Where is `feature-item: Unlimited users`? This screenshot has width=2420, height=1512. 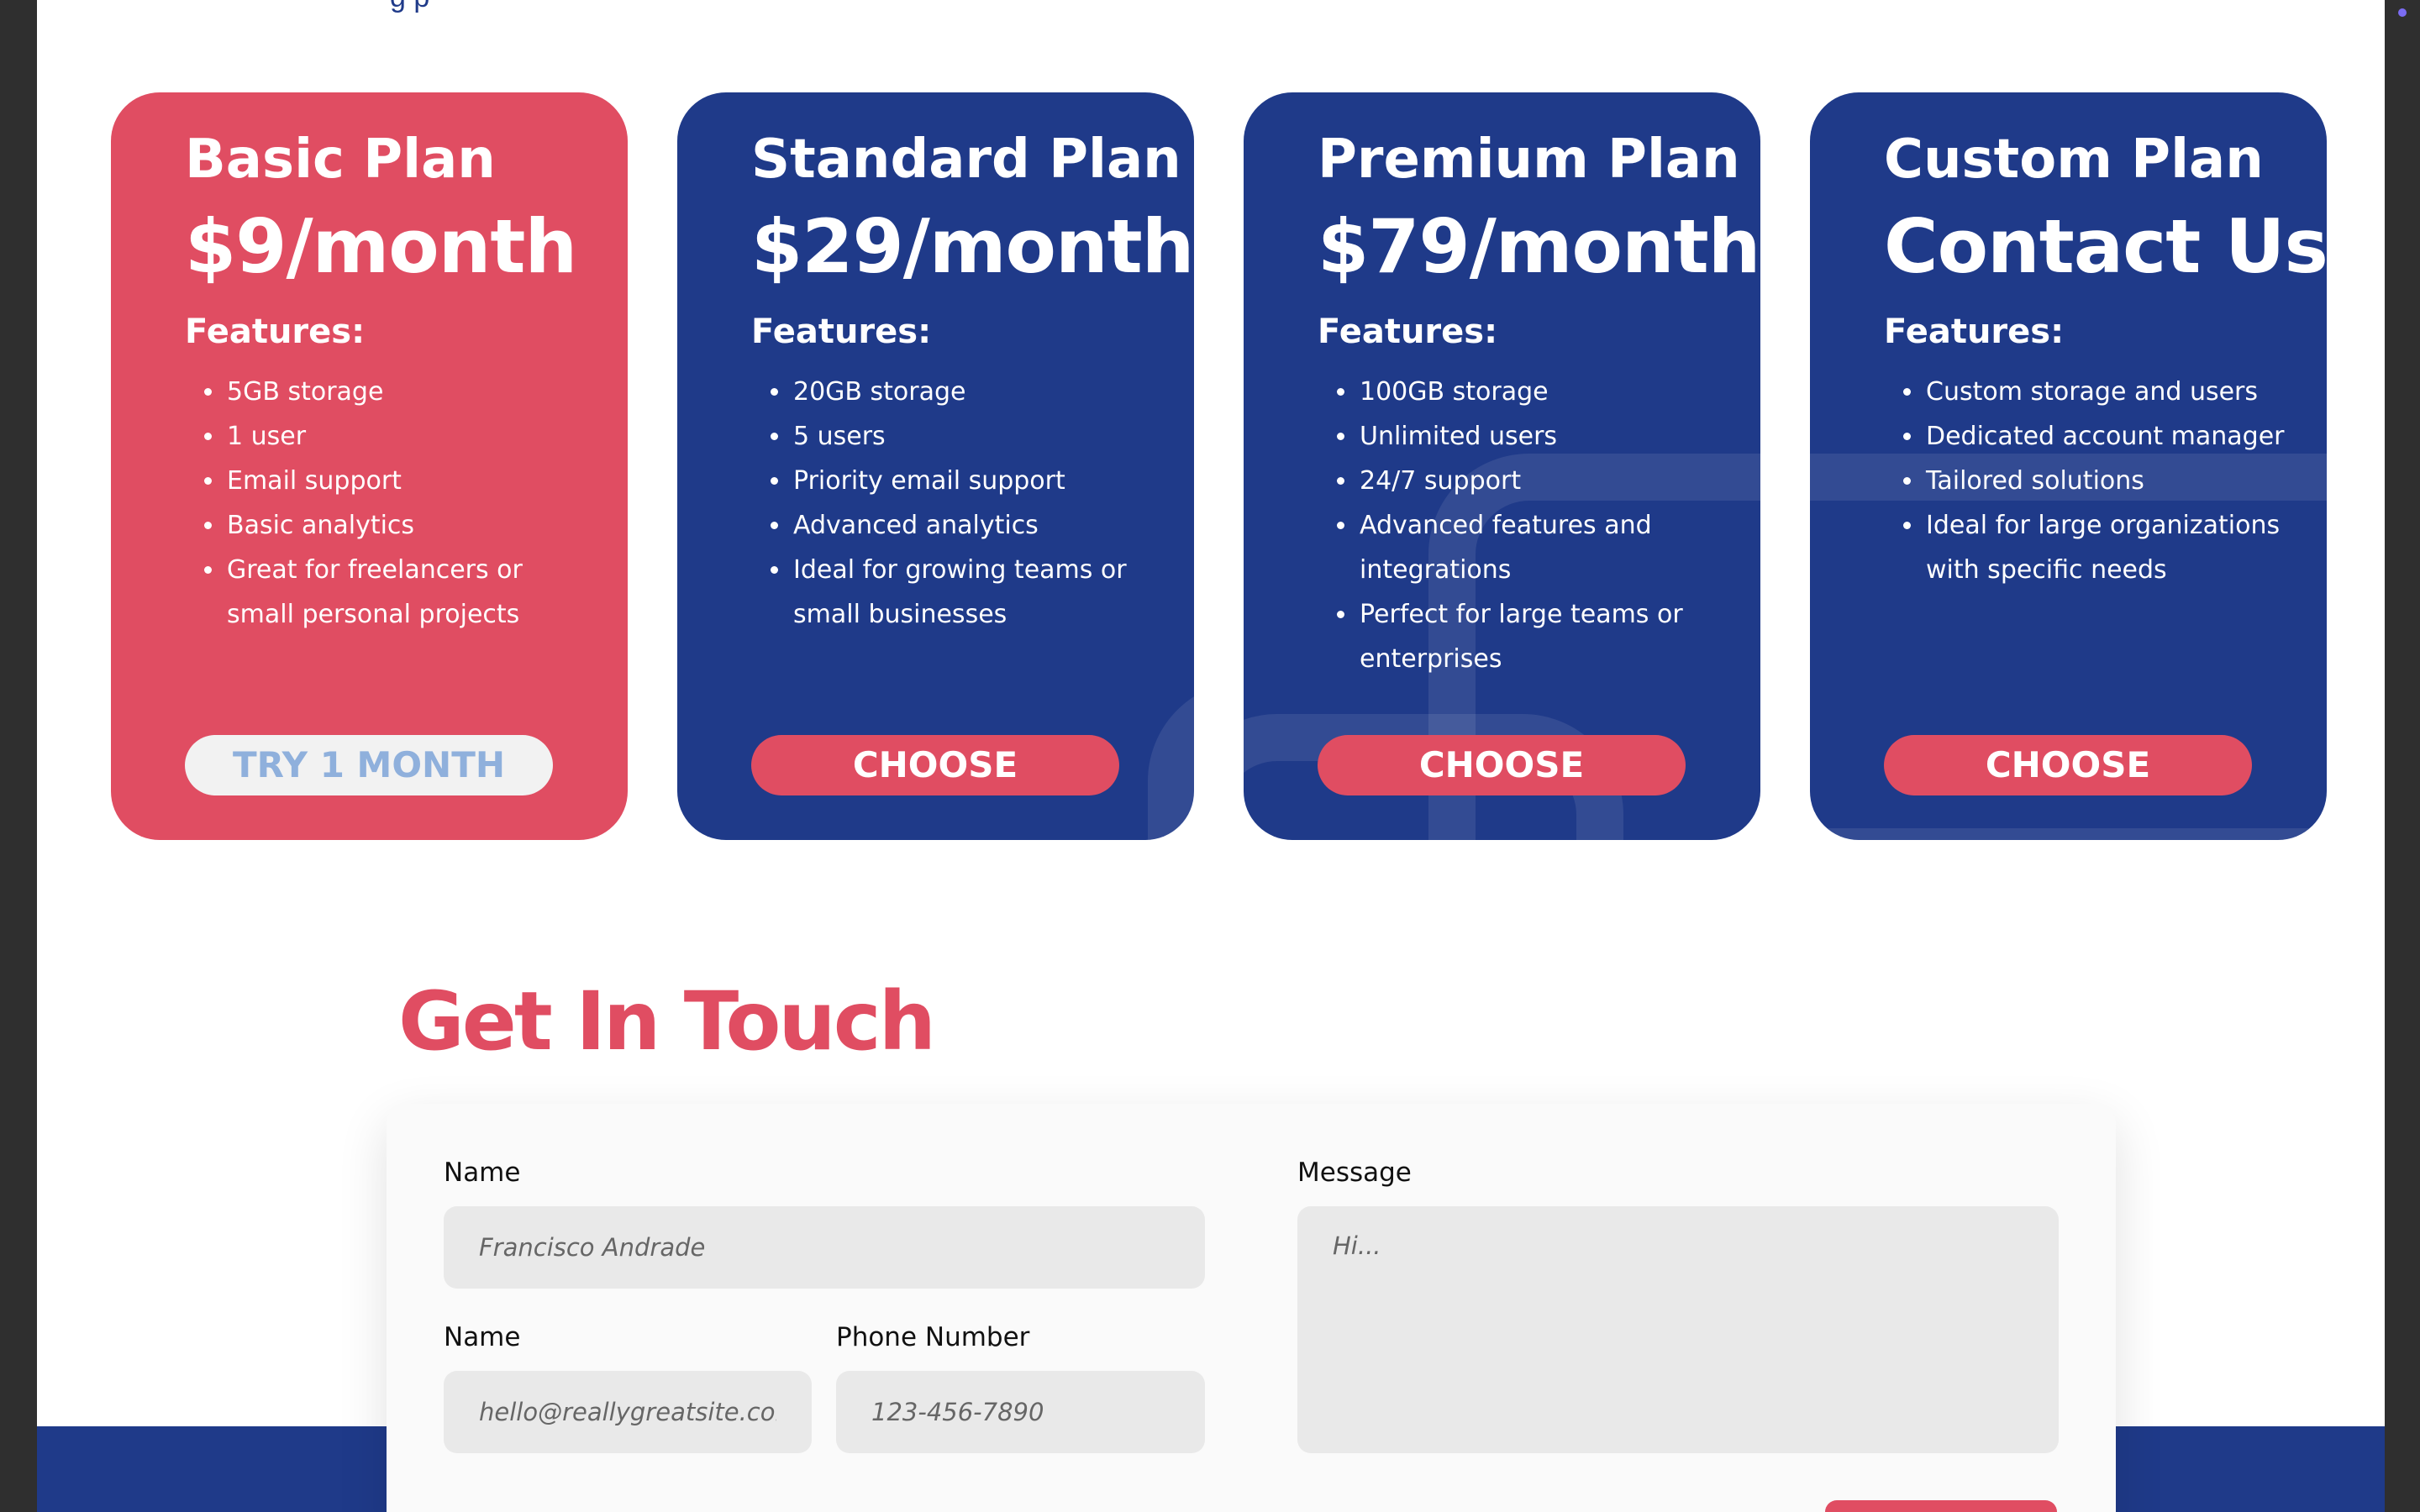 feature-item: Unlimited users is located at coordinates (1542, 436).